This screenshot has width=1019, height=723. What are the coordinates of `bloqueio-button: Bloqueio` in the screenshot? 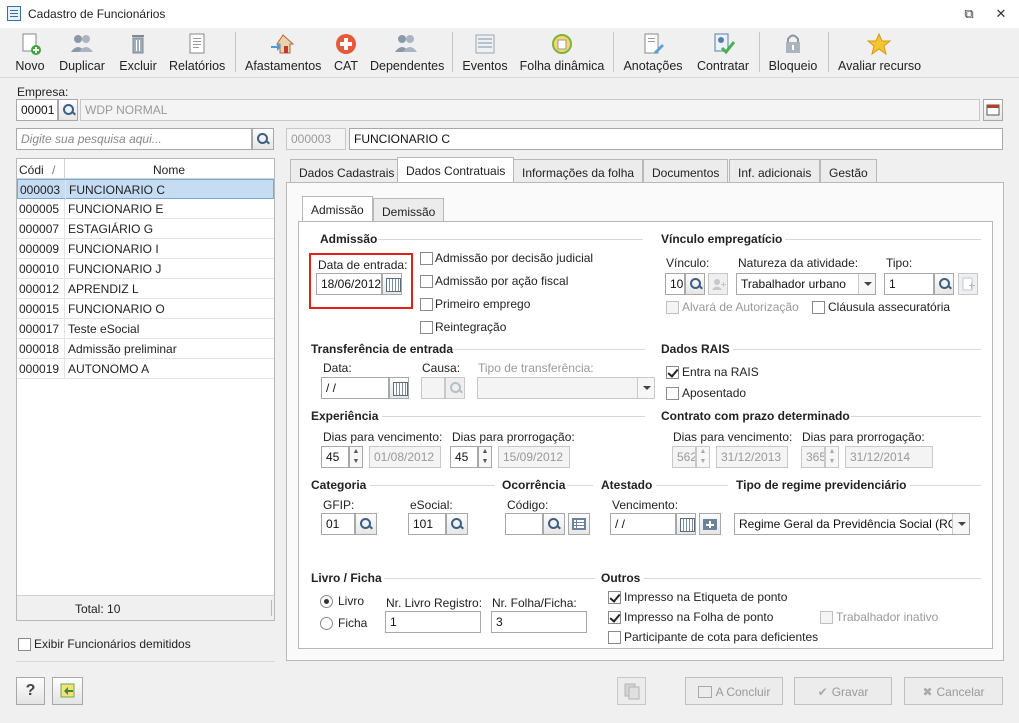 It's located at (793, 53).